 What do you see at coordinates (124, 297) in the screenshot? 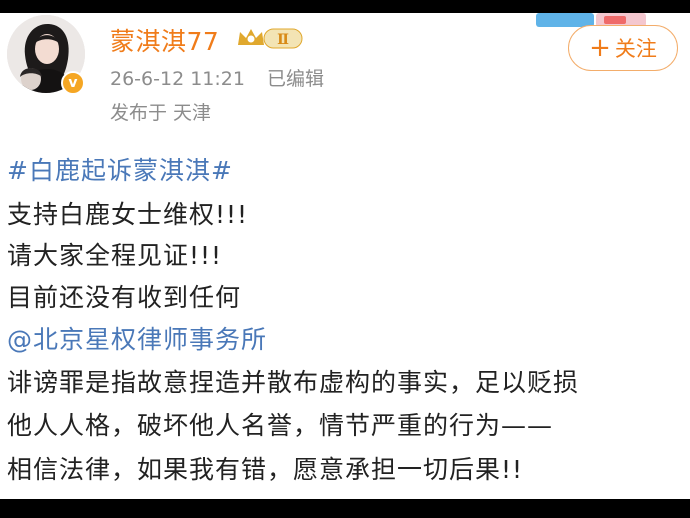
I see `post-text-line: 目前还没有收到任何` at bounding box center [124, 297].